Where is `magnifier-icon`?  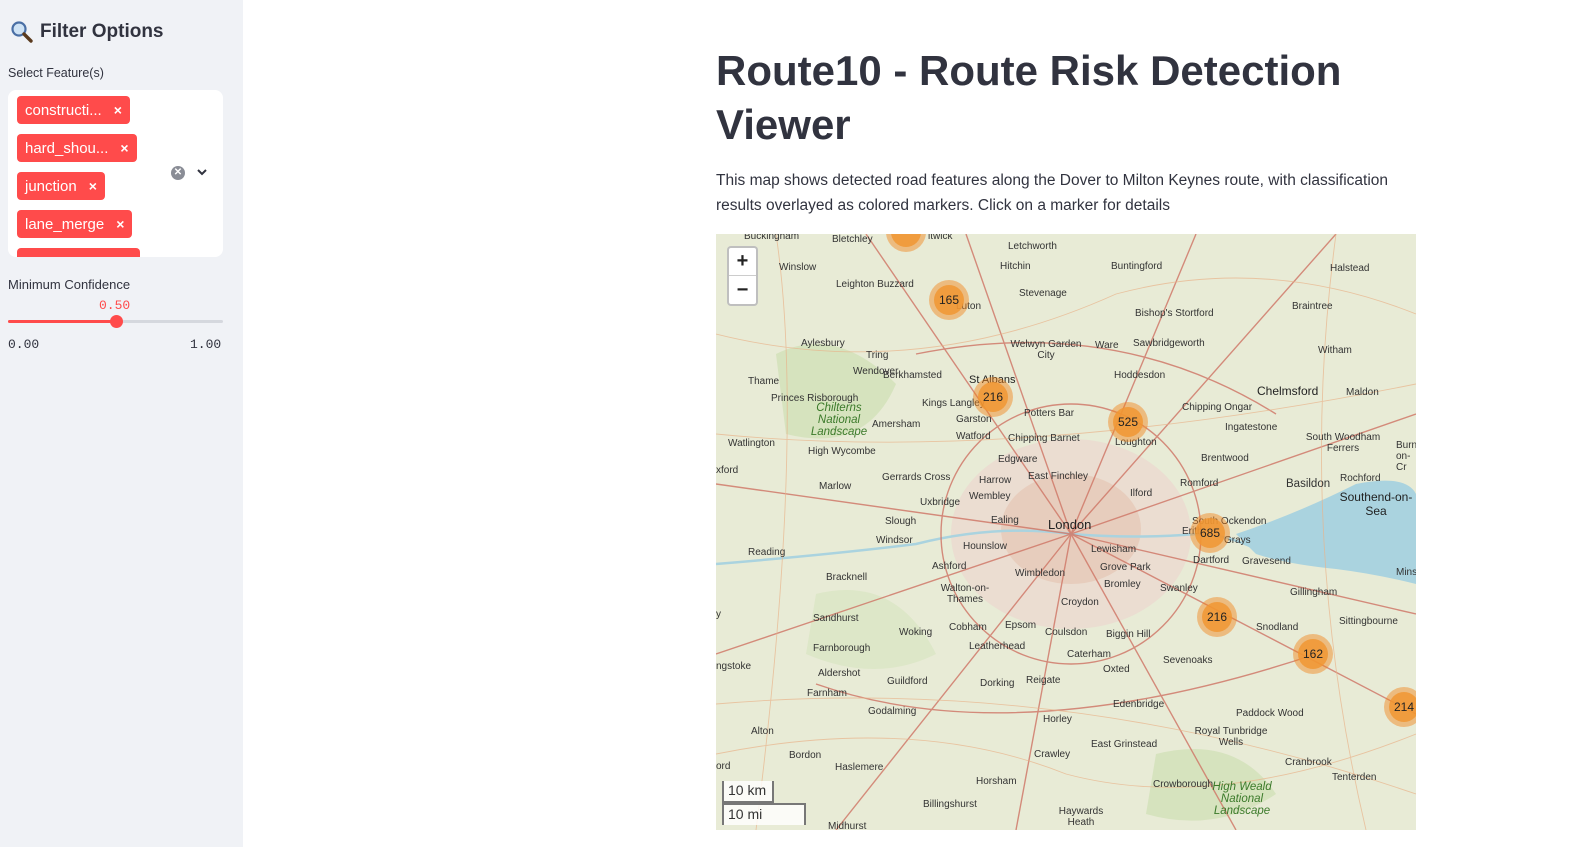
magnifier-icon is located at coordinates (22, 32).